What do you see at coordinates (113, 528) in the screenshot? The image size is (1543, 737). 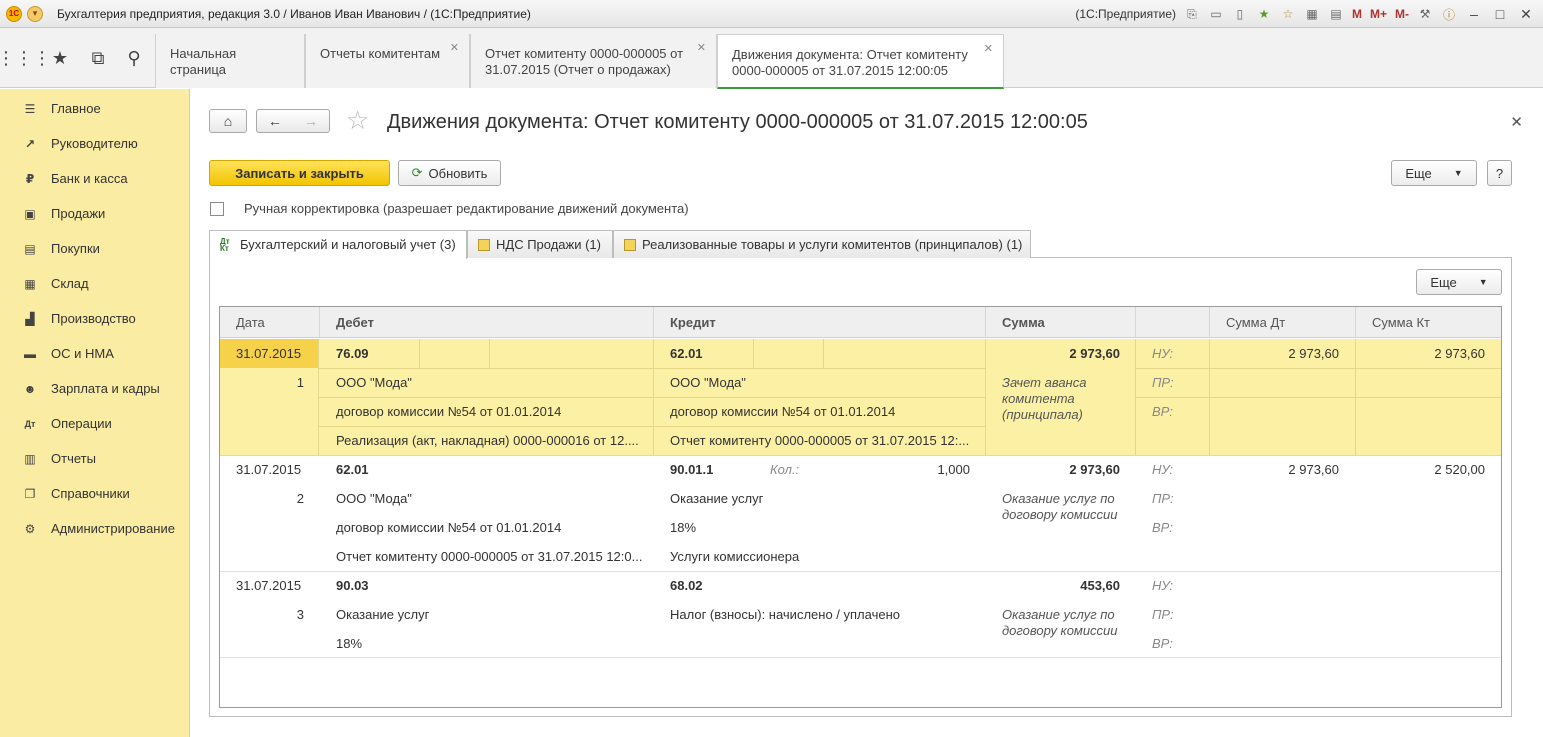 I see `sidebar-item-label: Администрирование` at bounding box center [113, 528].